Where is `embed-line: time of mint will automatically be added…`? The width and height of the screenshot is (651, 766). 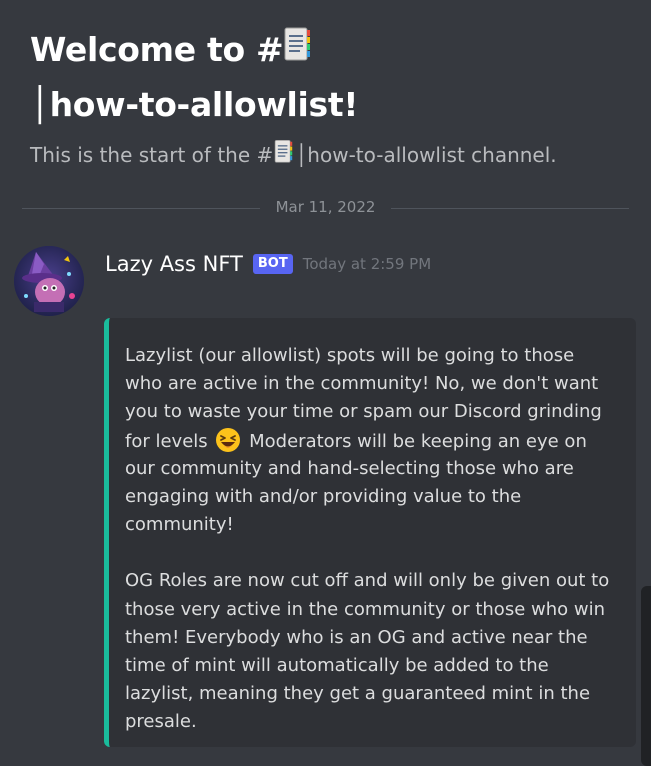 embed-line: time of mint will automatically be added… is located at coordinates (337, 665).